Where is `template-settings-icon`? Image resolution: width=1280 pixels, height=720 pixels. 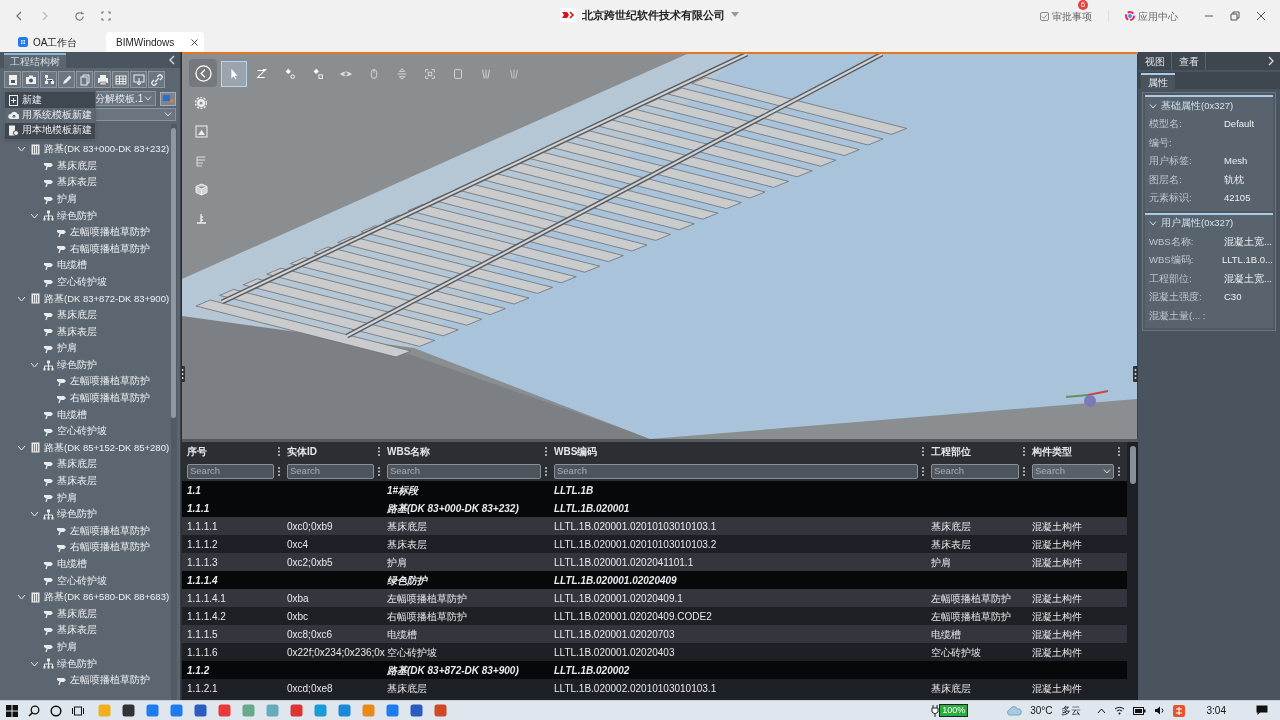 template-settings-icon is located at coordinates (168, 98).